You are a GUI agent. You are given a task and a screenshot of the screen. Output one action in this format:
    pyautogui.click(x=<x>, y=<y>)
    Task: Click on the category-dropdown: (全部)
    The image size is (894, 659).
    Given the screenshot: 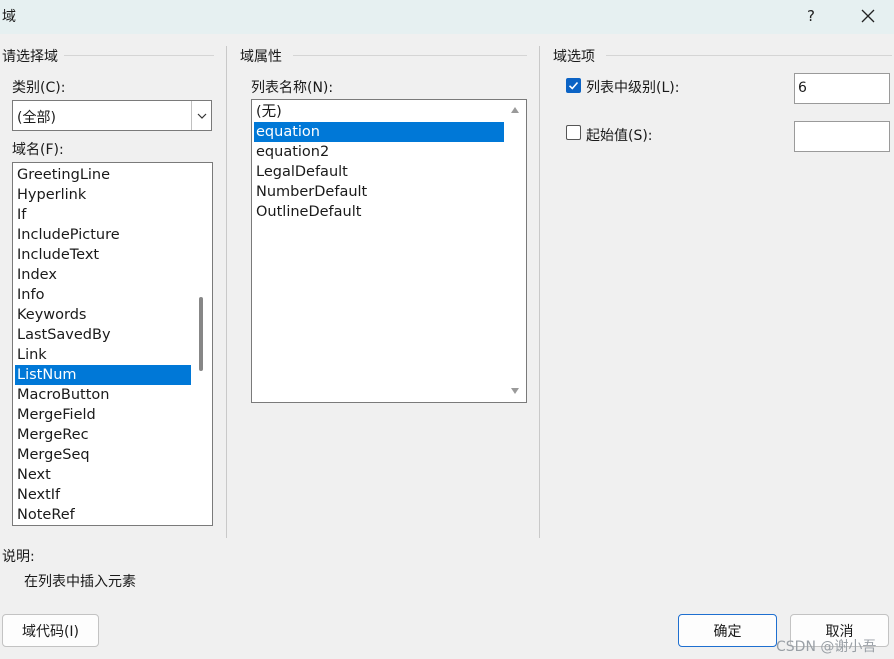 What is the action you would take?
    pyautogui.click(x=112, y=115)
    